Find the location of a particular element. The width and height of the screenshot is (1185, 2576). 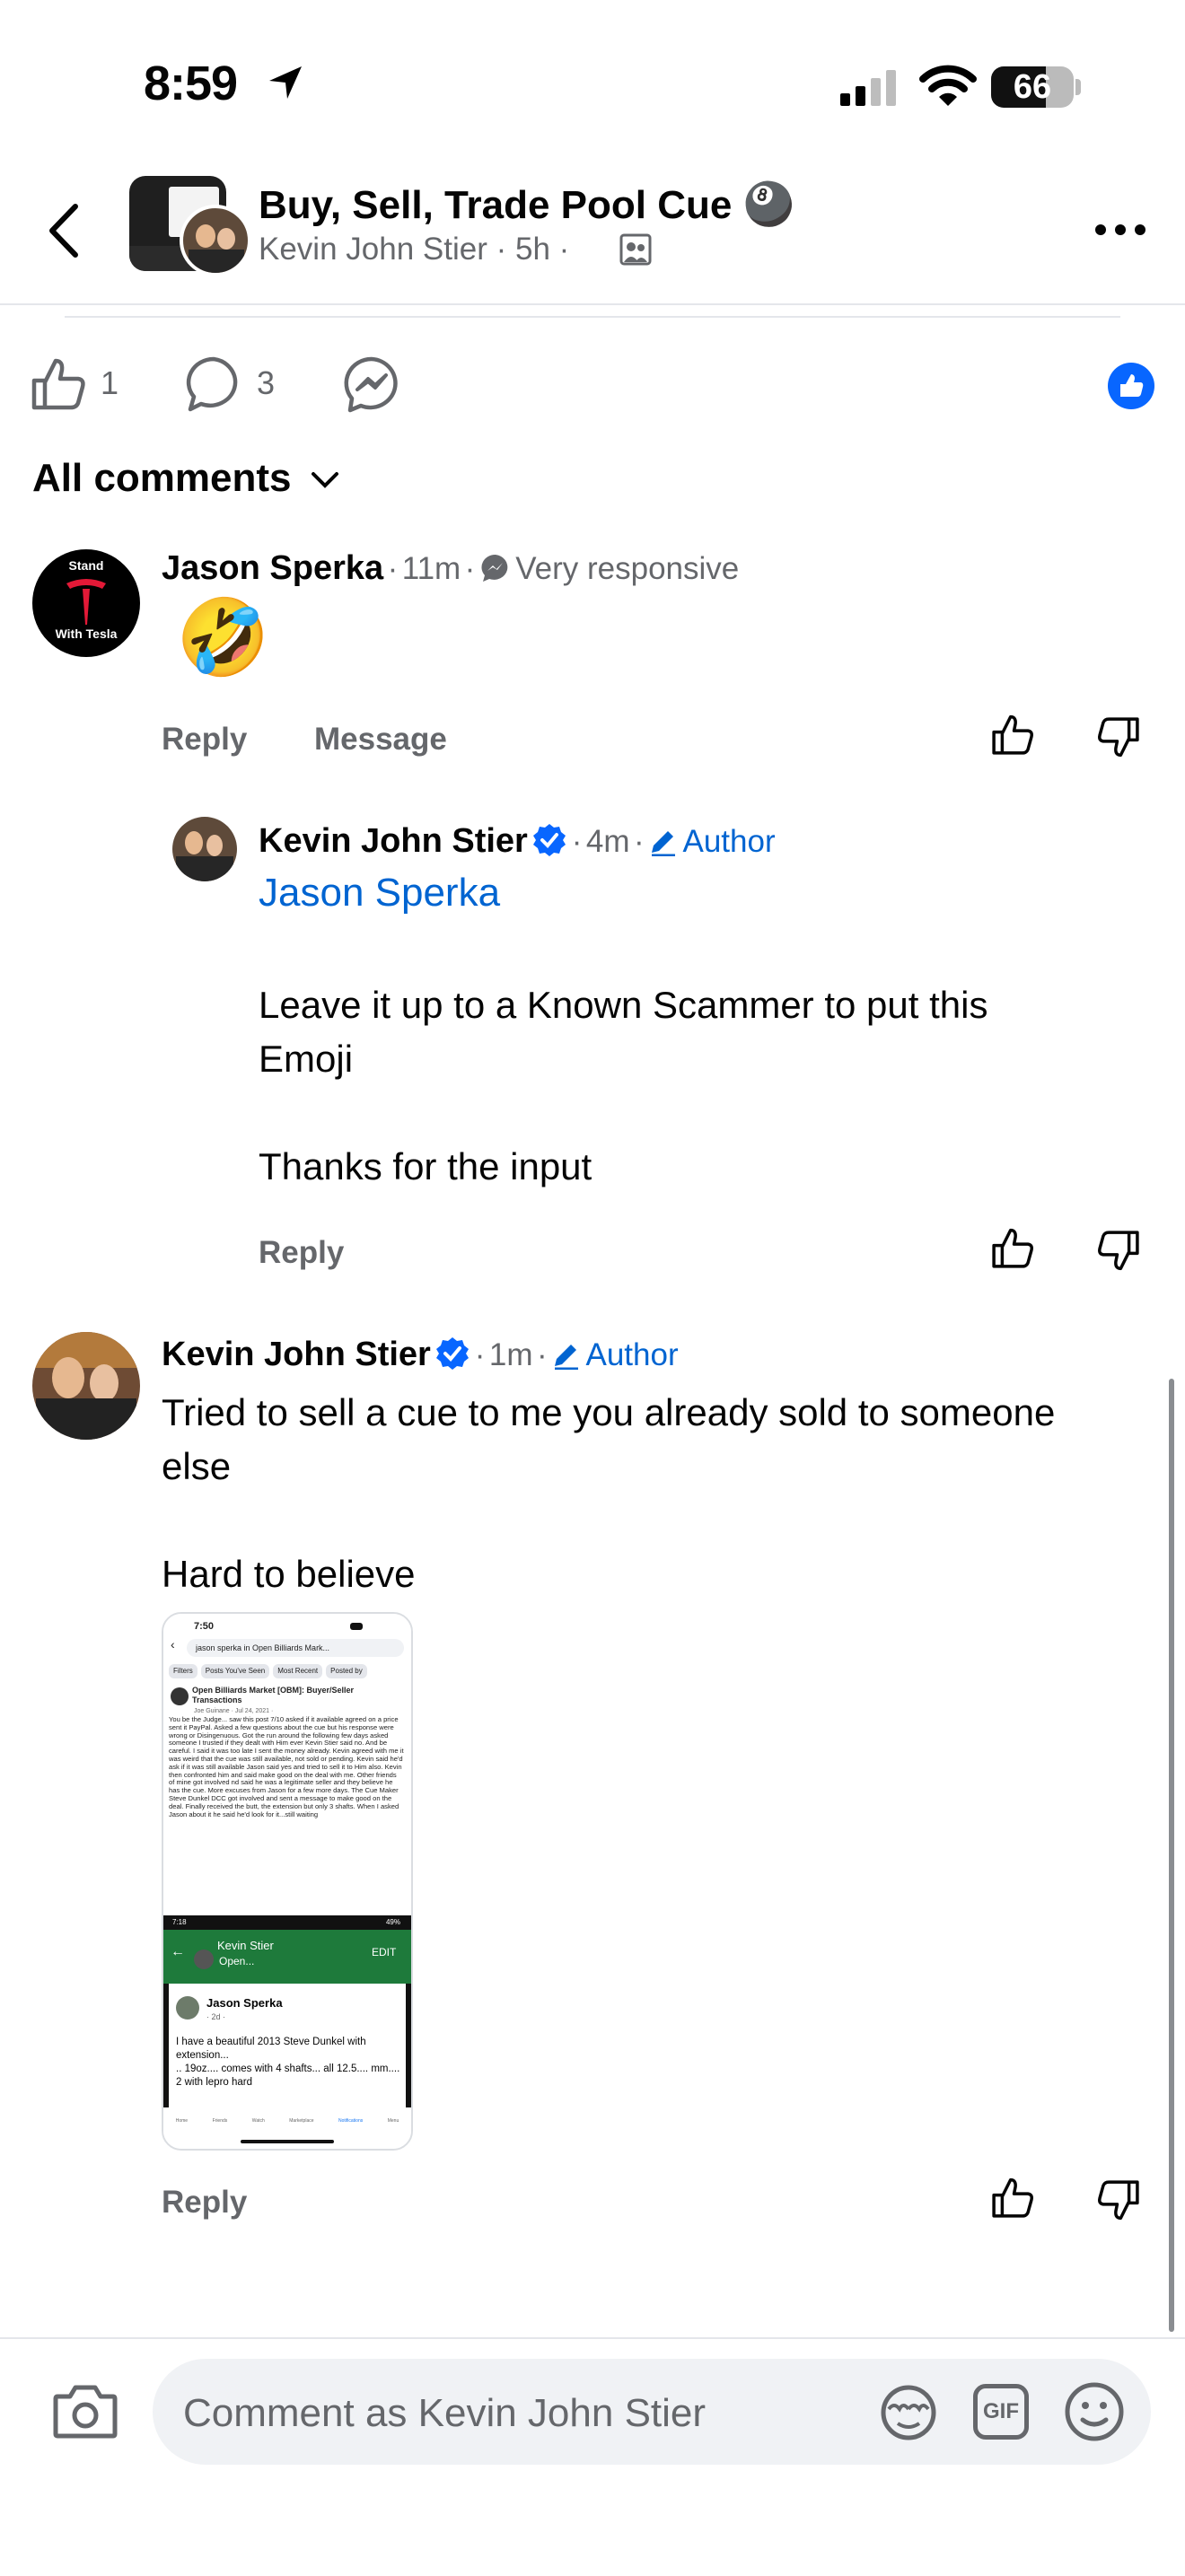

group-title: Buy, Sell, Trade Pool Cue 🎱 is located at coordinates (526, 204).